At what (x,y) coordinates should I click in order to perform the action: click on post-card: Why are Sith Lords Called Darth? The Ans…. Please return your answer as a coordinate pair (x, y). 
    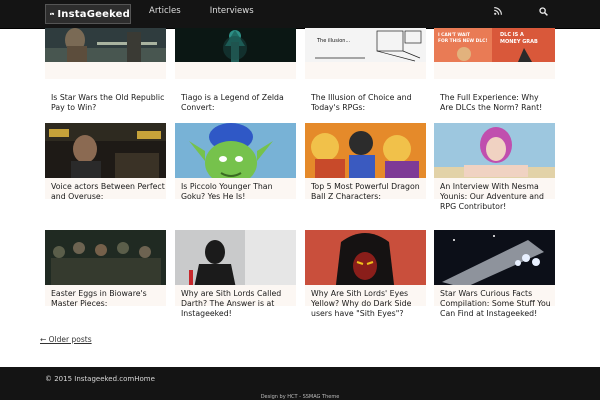
    Looking at the image, I should click on (235, 274).